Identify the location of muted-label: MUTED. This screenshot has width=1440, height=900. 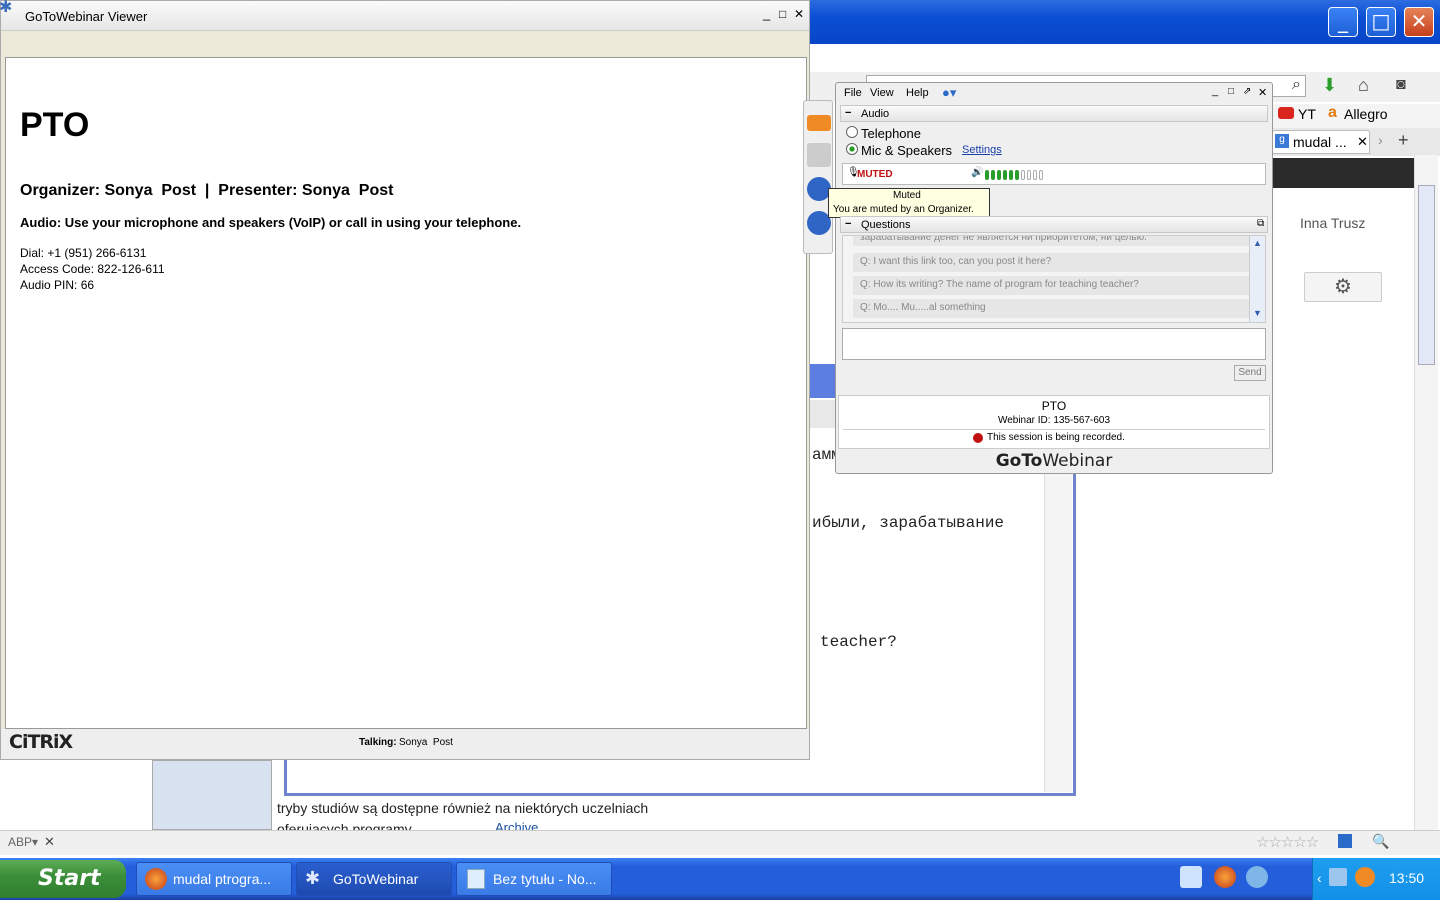
(875, 174).